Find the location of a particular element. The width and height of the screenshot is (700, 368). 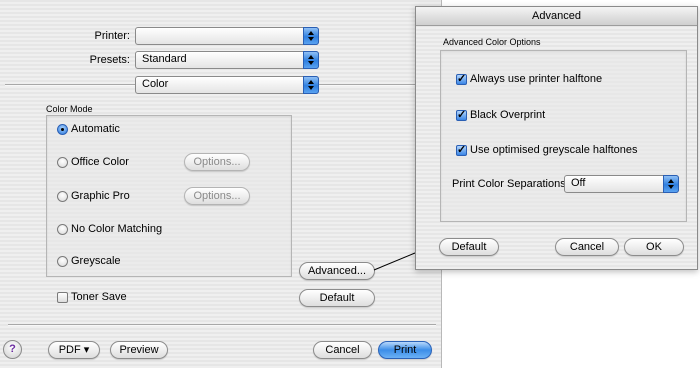

popup-arrows-icon is located at coordinates (671, 184).